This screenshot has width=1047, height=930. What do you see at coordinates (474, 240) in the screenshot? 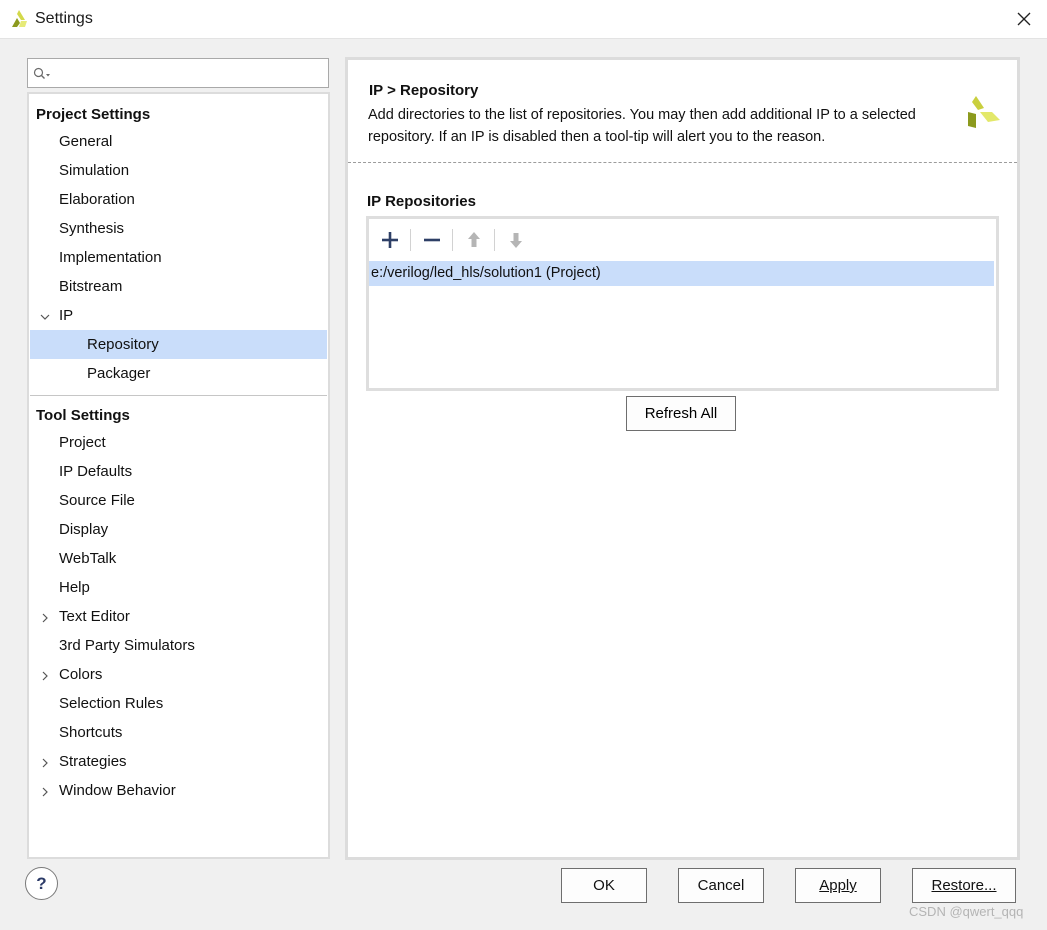
I see `move-up-icon` at bounding box center [474, 240].